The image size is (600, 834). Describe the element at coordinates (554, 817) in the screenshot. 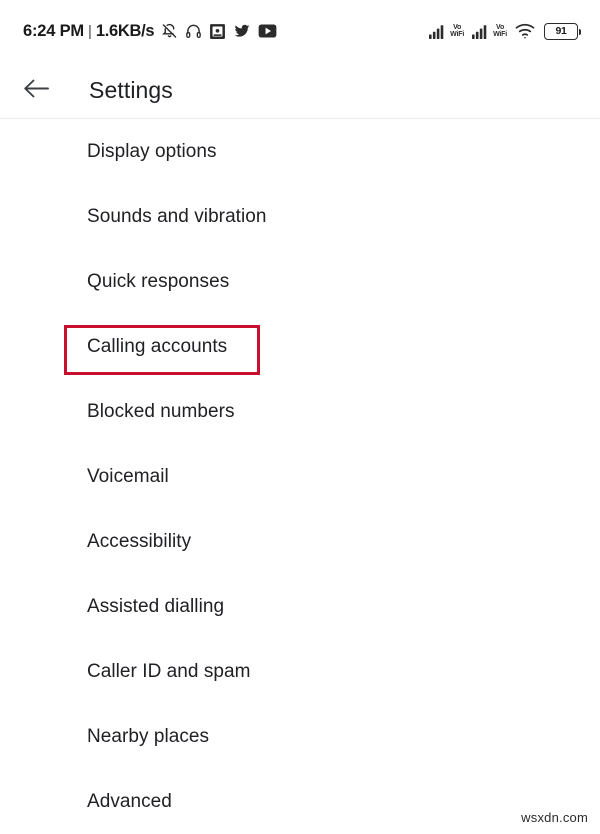

I see `watermark: wsxdn.com` at that location.